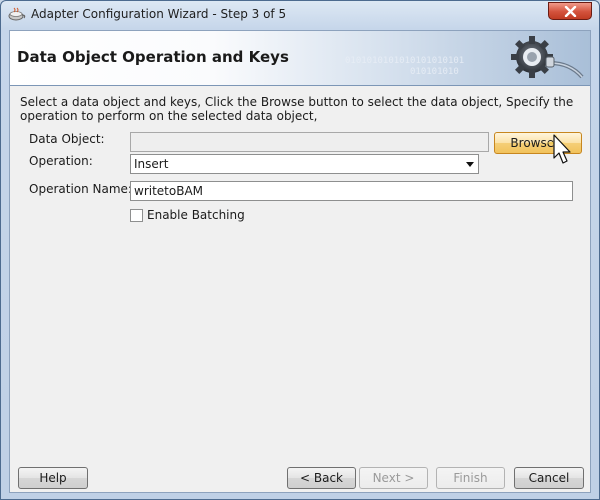 The image size is (600, 500). I want to click on dropdown-arrow-icon, so click(470, 164).